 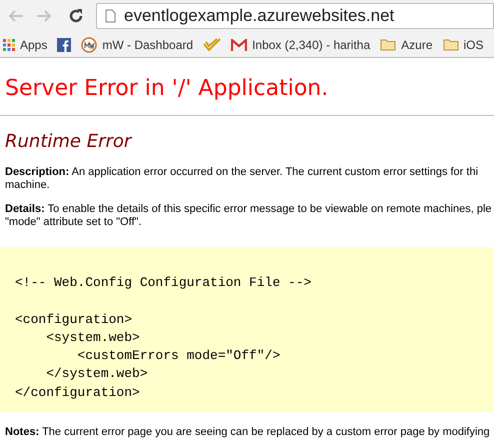 What do you see at coordinates (28, 185) in the screenshot?
I see `paragraph-line: machine.` at bounding box center [28, 185].